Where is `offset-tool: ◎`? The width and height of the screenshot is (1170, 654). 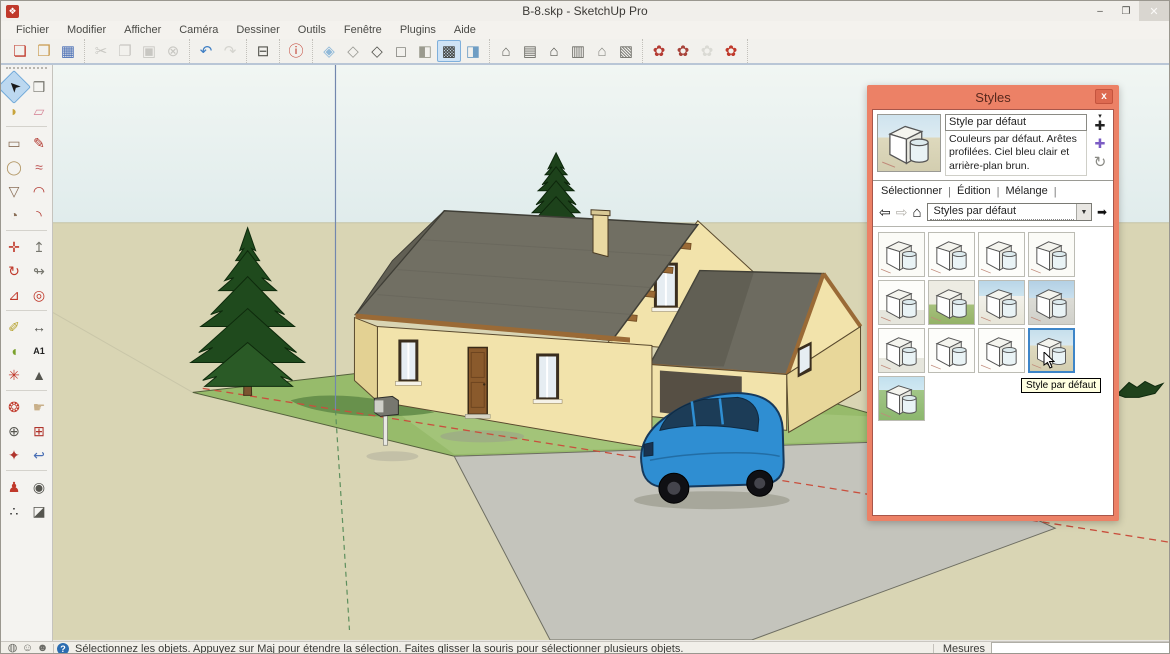
offset-tool: ◎ is located at coordinates (39, 295).